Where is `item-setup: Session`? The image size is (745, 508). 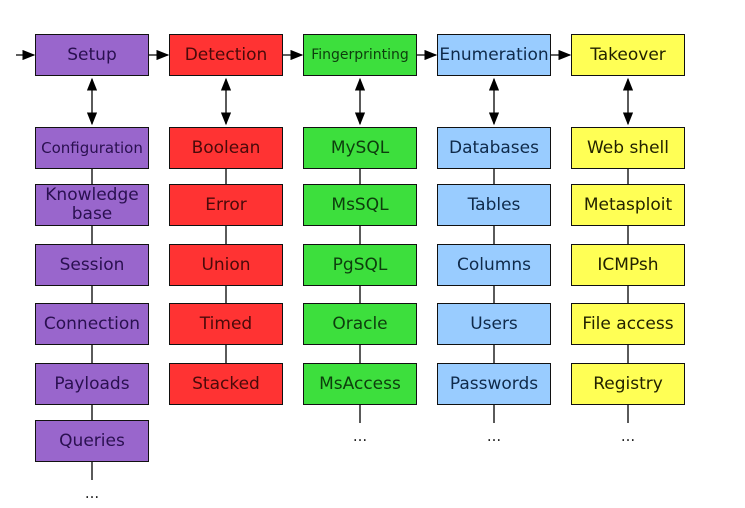 item-setup: Session is located at coordinates (92, 265).